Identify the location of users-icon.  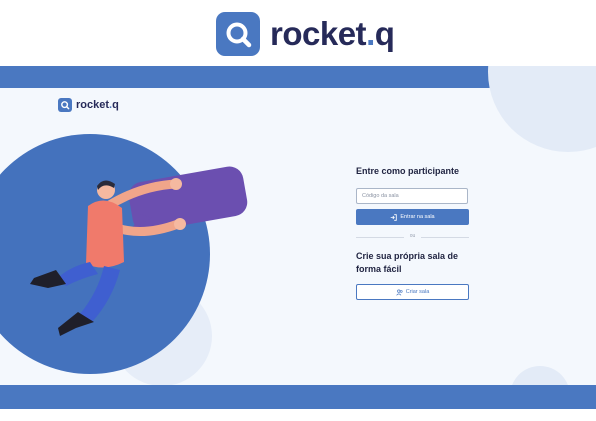
(399, 292).